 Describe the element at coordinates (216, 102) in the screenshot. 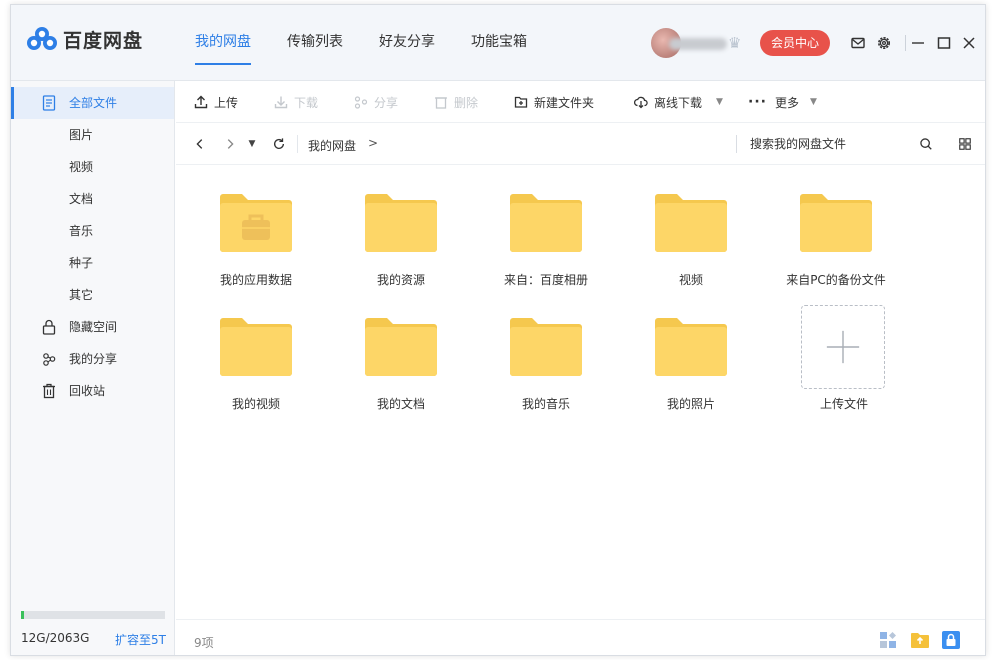

I see `upload-button: 上传` at that location.